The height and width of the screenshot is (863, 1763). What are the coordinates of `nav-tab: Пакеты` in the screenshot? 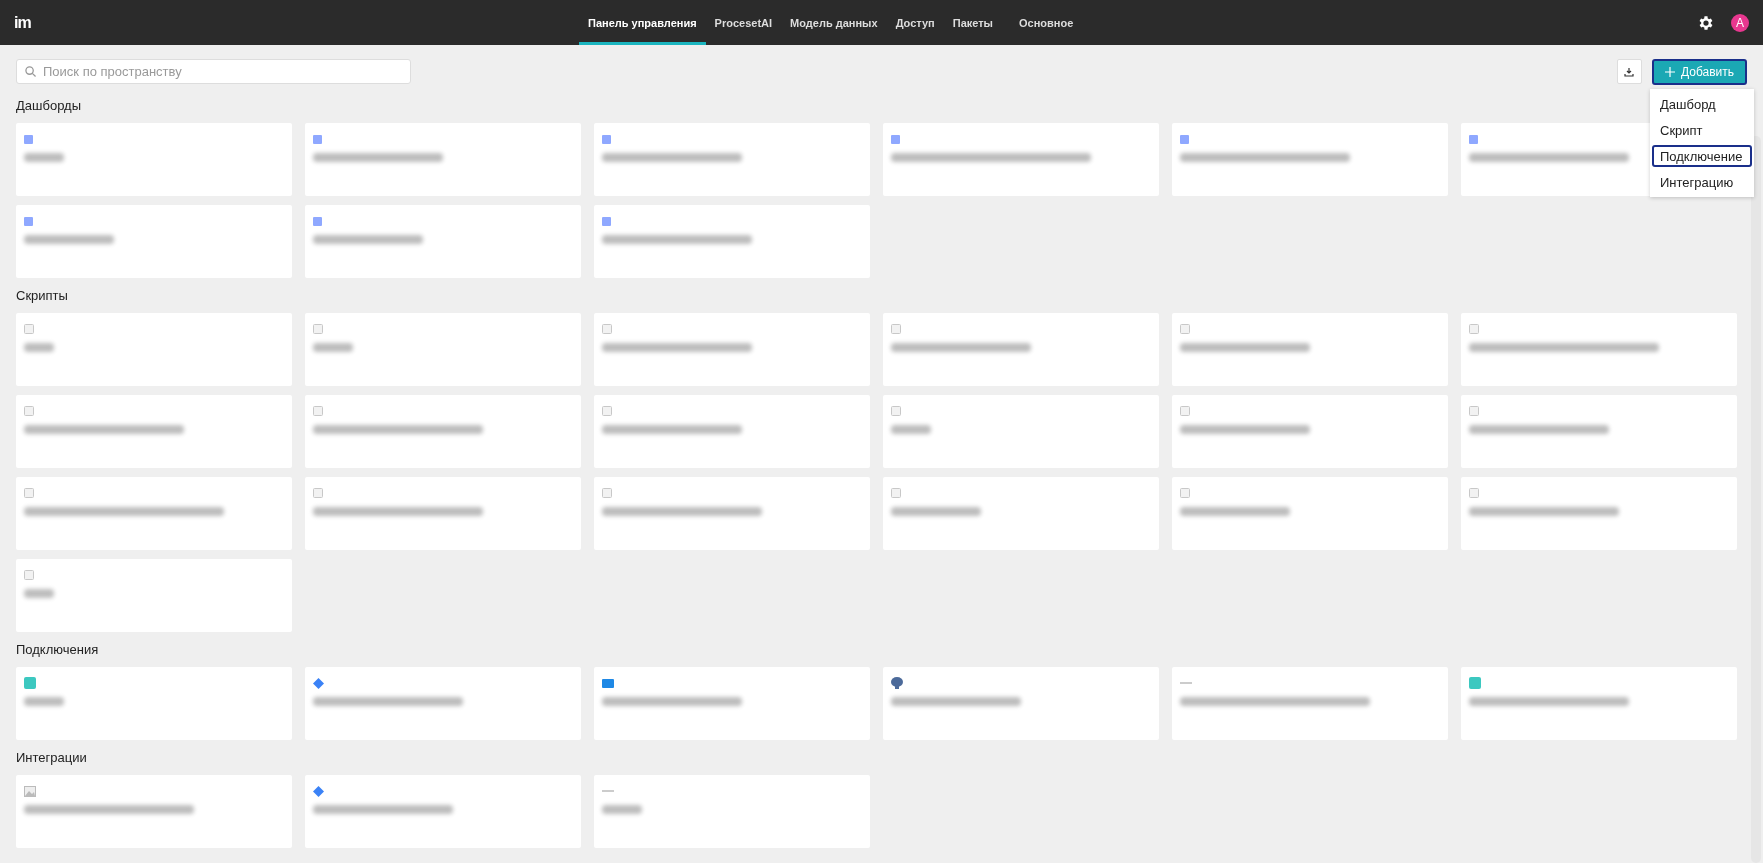 It's located at (972, 22).